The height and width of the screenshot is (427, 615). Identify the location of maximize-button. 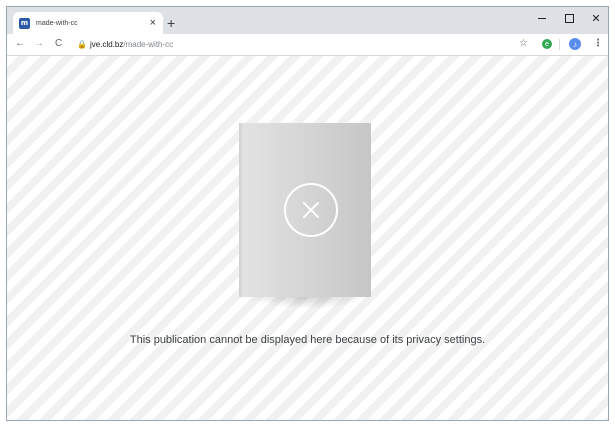
(569, 18).